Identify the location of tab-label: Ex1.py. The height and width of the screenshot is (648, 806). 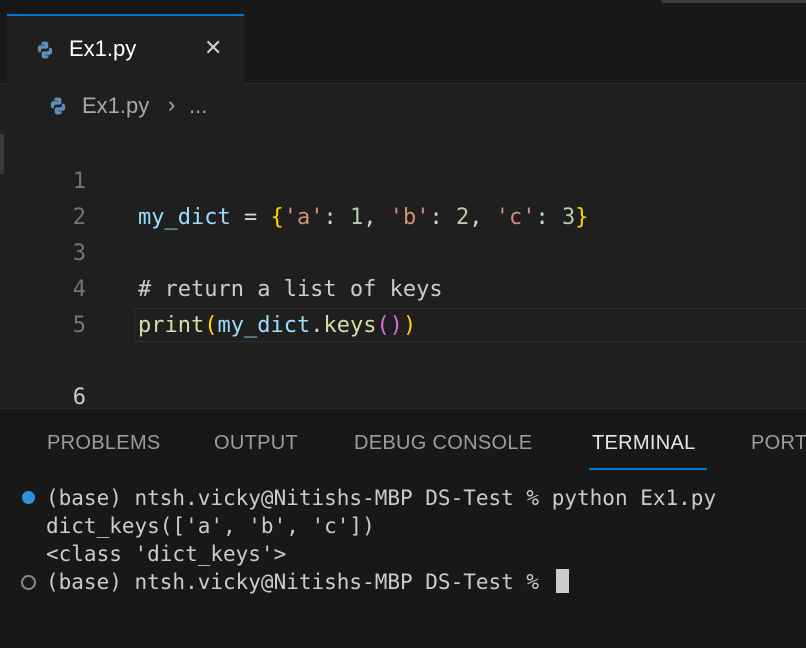
(103, 48).